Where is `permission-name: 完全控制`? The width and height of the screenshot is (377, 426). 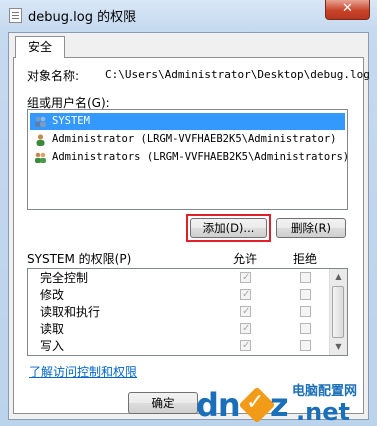
permission-name: 完全控制 is located at coordinates (64, 278).